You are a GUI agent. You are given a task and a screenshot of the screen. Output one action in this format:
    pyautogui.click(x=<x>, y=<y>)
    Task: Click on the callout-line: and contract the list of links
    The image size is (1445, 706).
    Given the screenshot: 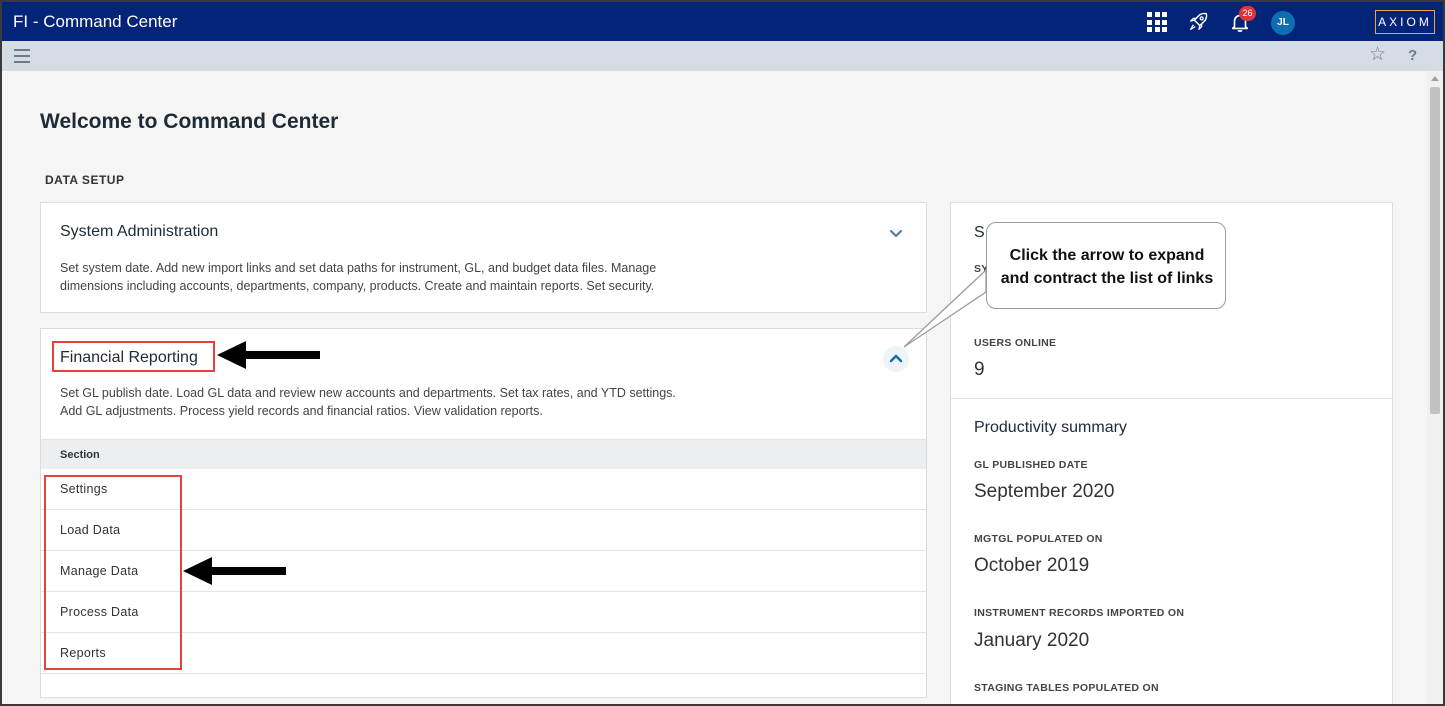 What is the action you would take?
    pyautogui.click(x=1107, y=278)
    